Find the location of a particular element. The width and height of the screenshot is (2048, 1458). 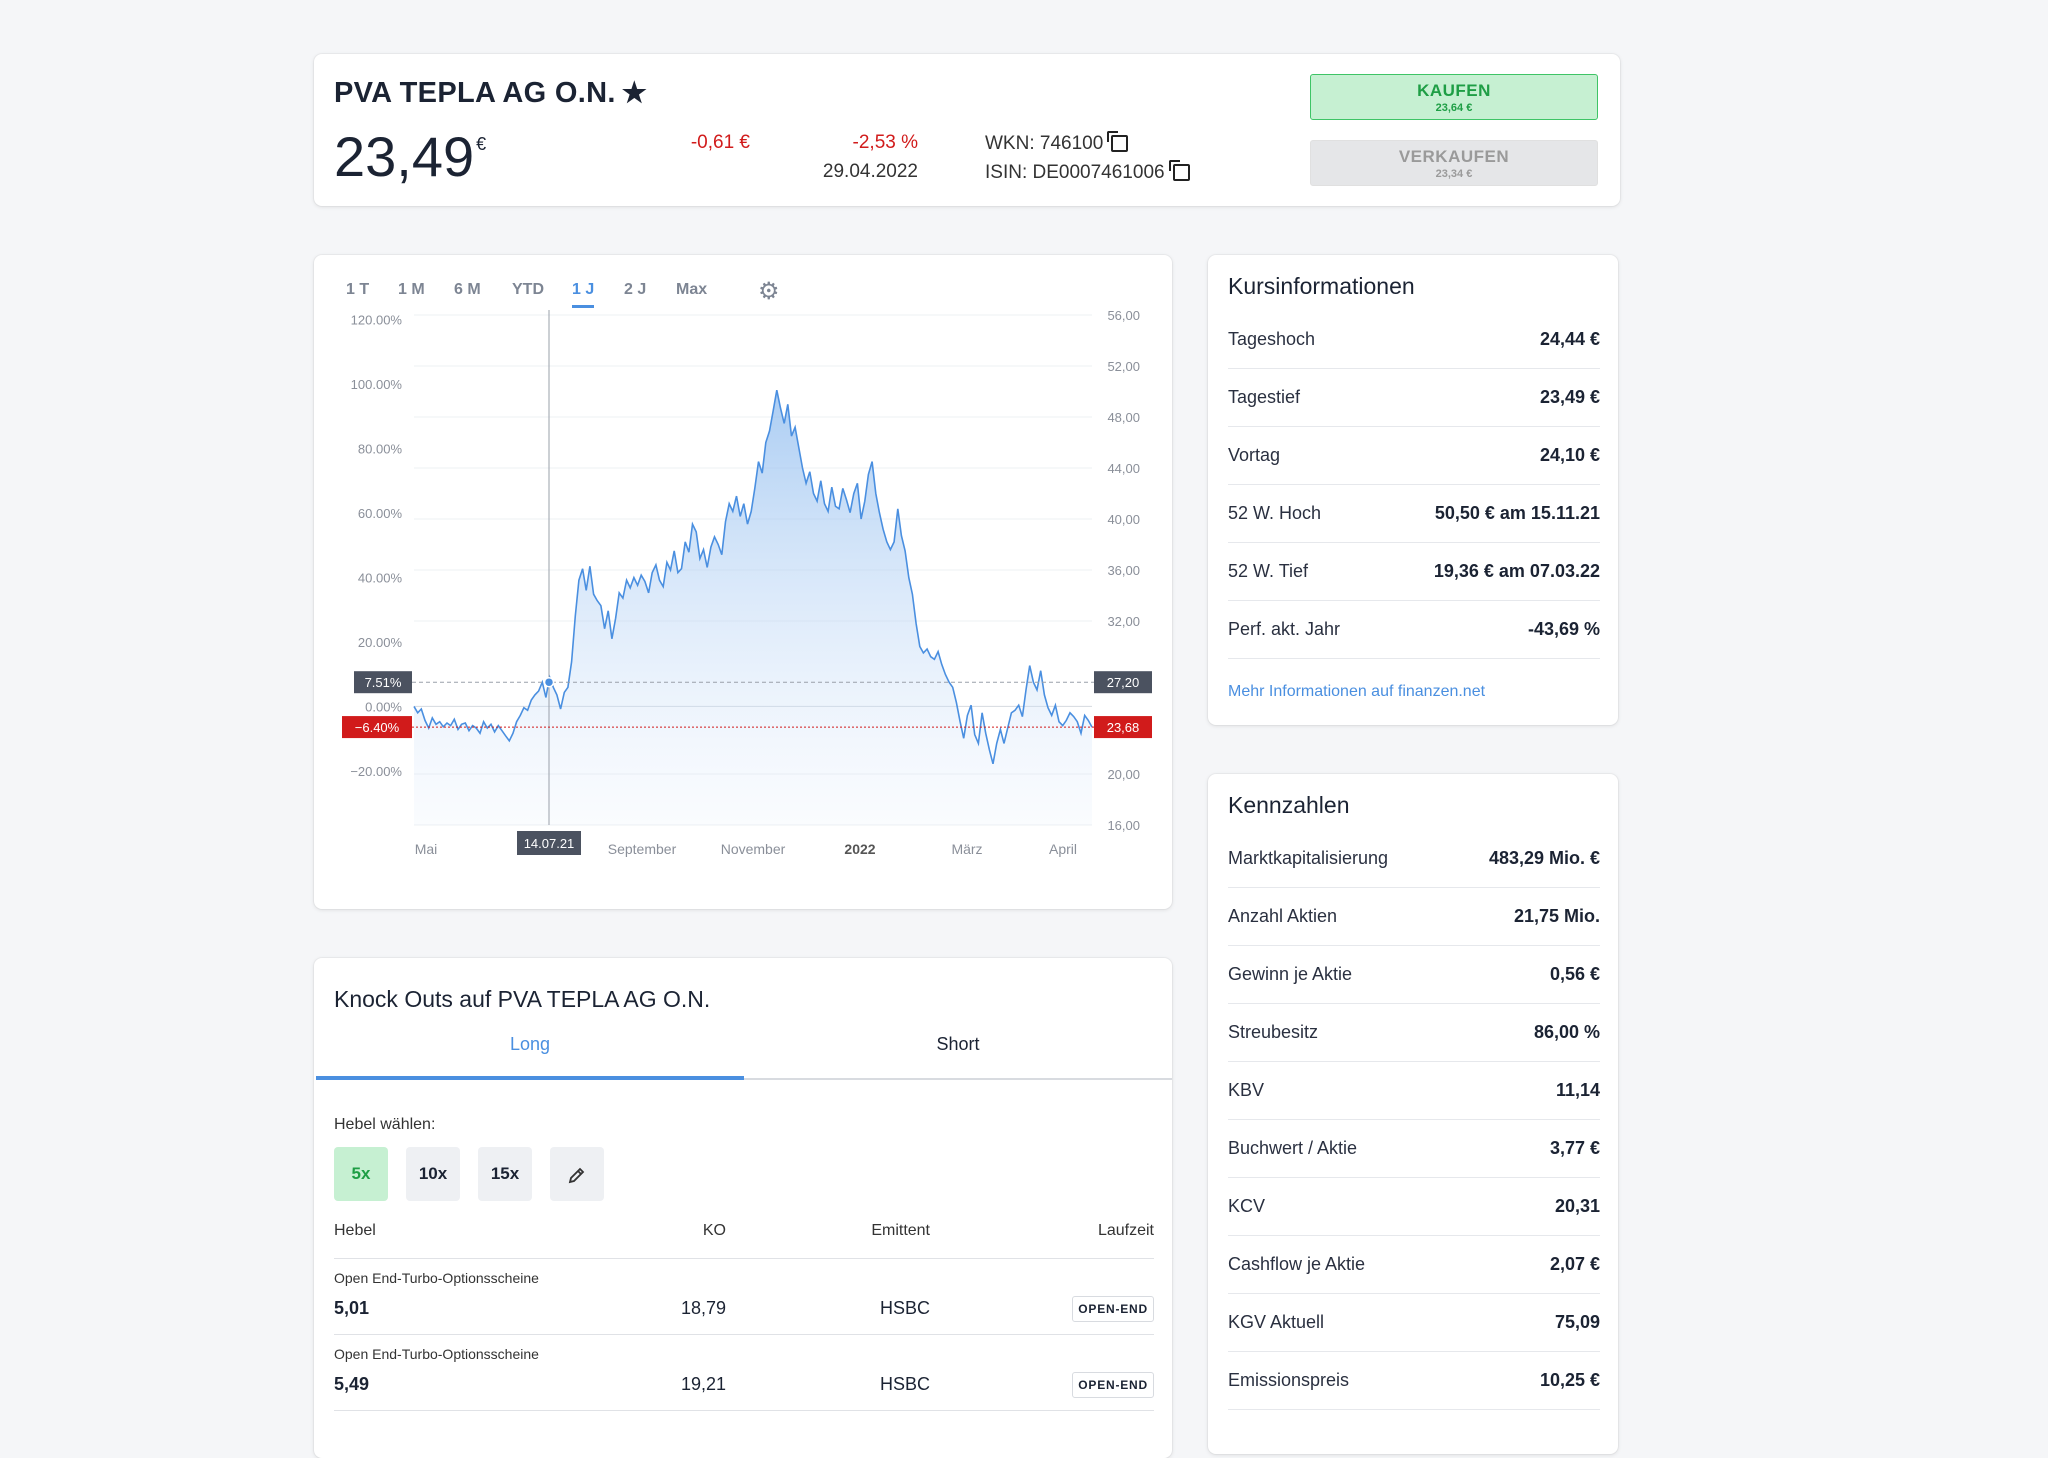

metric-row: Anzahl Aktien 21,75 Mio. is located at coordinates (1414, 917).